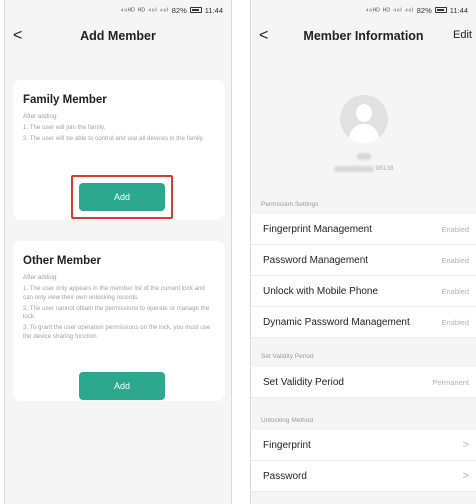 The image size is (476, 504). What do you see at coordinates (287, 445) in the screenshot?
I see `row-label: Fingerprint` at bounding box center [287, 445].